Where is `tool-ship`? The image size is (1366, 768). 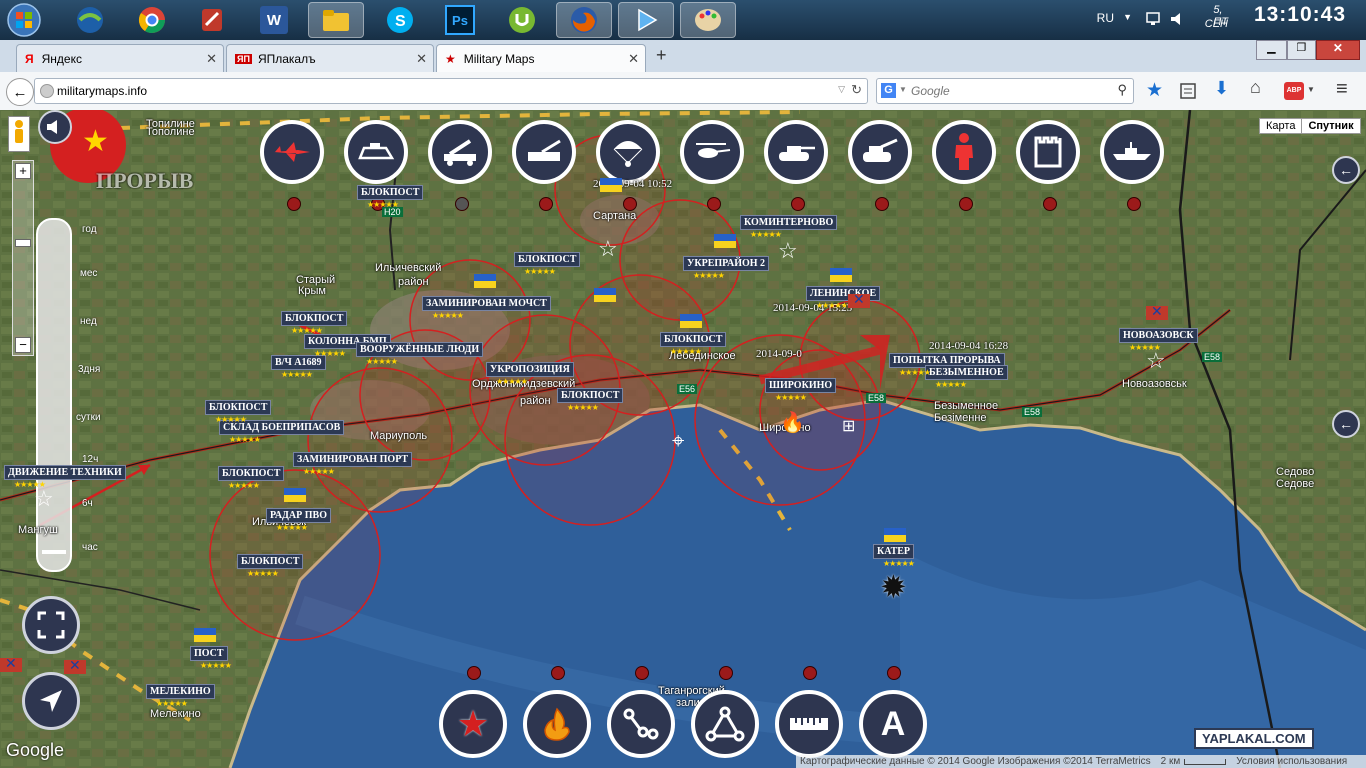 tool-ship is located at coordinates (1132, 152).